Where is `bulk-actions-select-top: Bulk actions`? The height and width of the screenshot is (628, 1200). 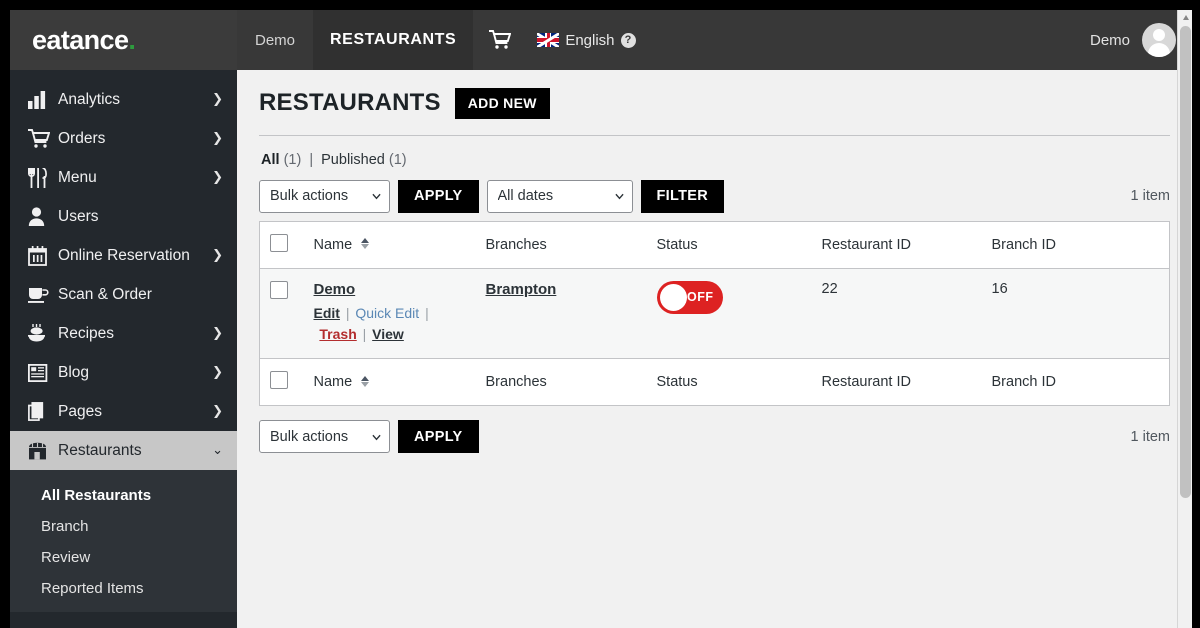 bulk-actions-select-top: Bulk actions is located at coordinates (324, 196).